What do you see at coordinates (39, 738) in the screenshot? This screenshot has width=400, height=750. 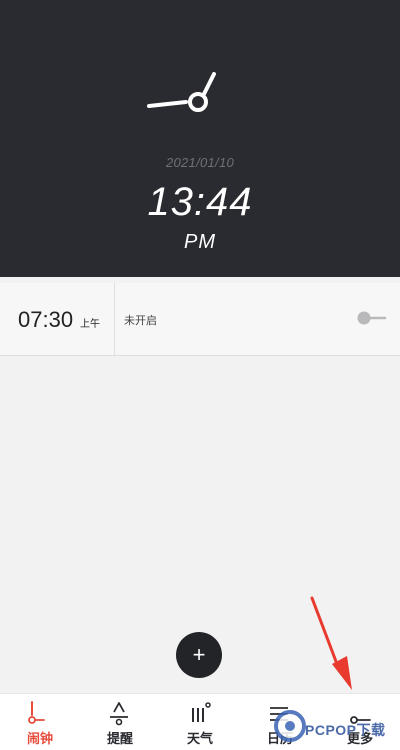 I see `tab-alarm-label: 闹钟` at bounding box center [39, 738].